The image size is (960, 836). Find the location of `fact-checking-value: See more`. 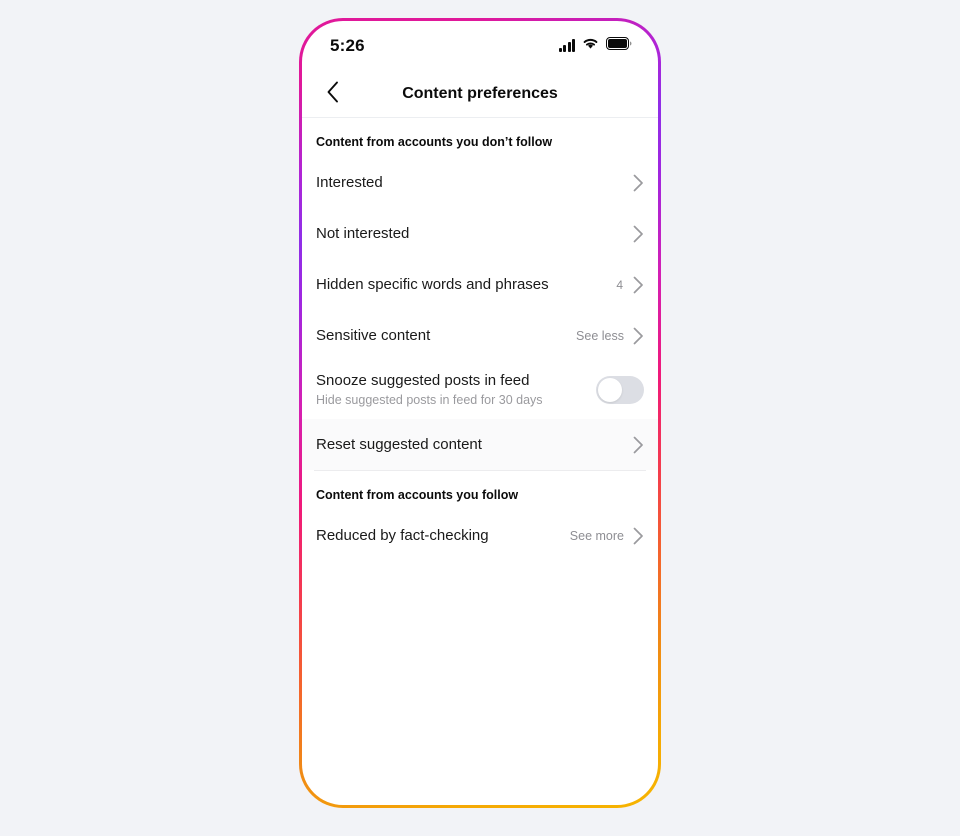

fact-checking-value: See more is located at coordinates (596, 535).